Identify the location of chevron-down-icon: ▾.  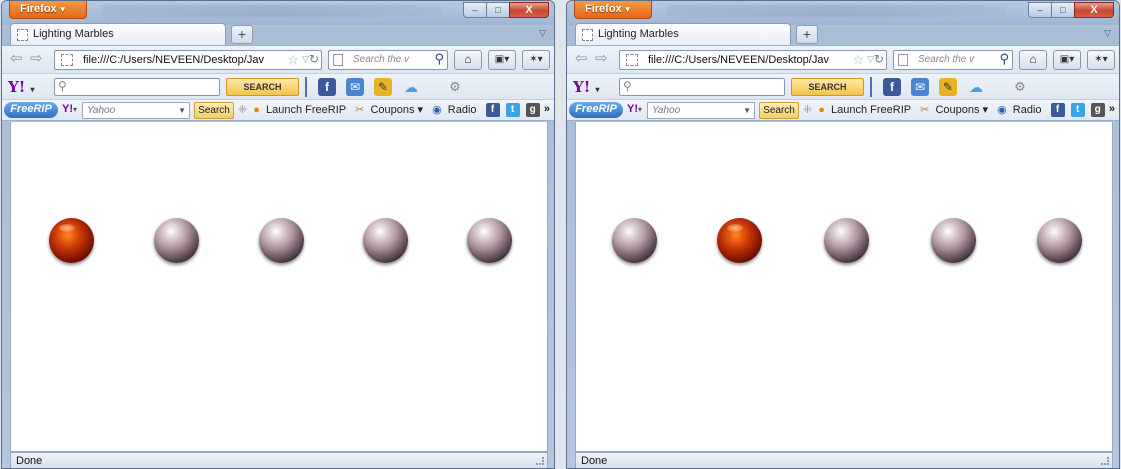
(32, 89).